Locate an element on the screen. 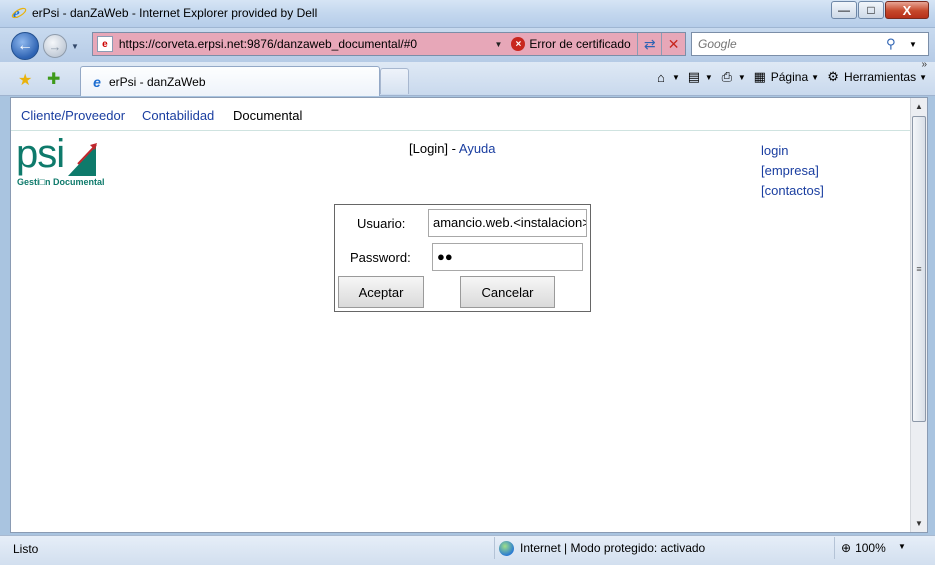 This screenshot has width=935, height=565. gear-icon: ⚙ is located at coordinates (833, 76).